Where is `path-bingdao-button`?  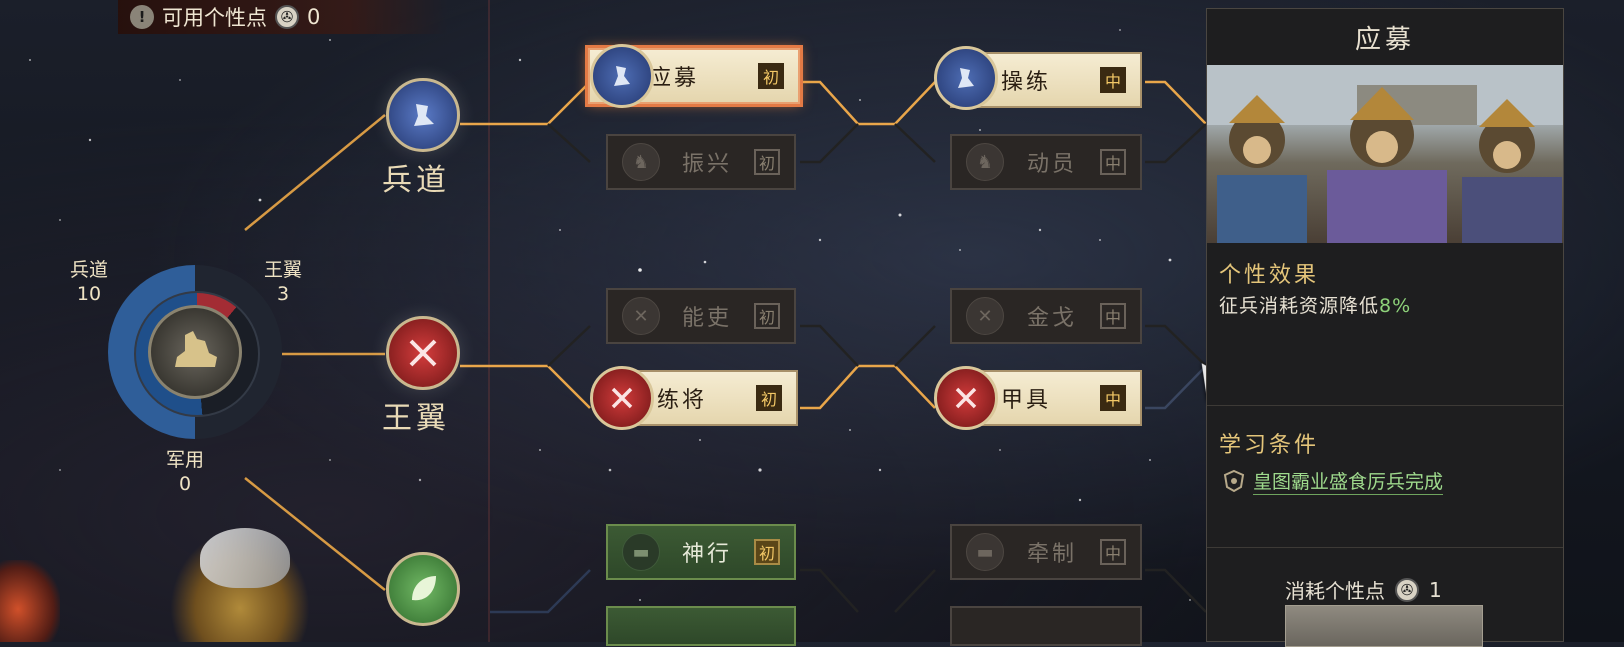
path-bingdao-button is located at coordinates (423, 115).